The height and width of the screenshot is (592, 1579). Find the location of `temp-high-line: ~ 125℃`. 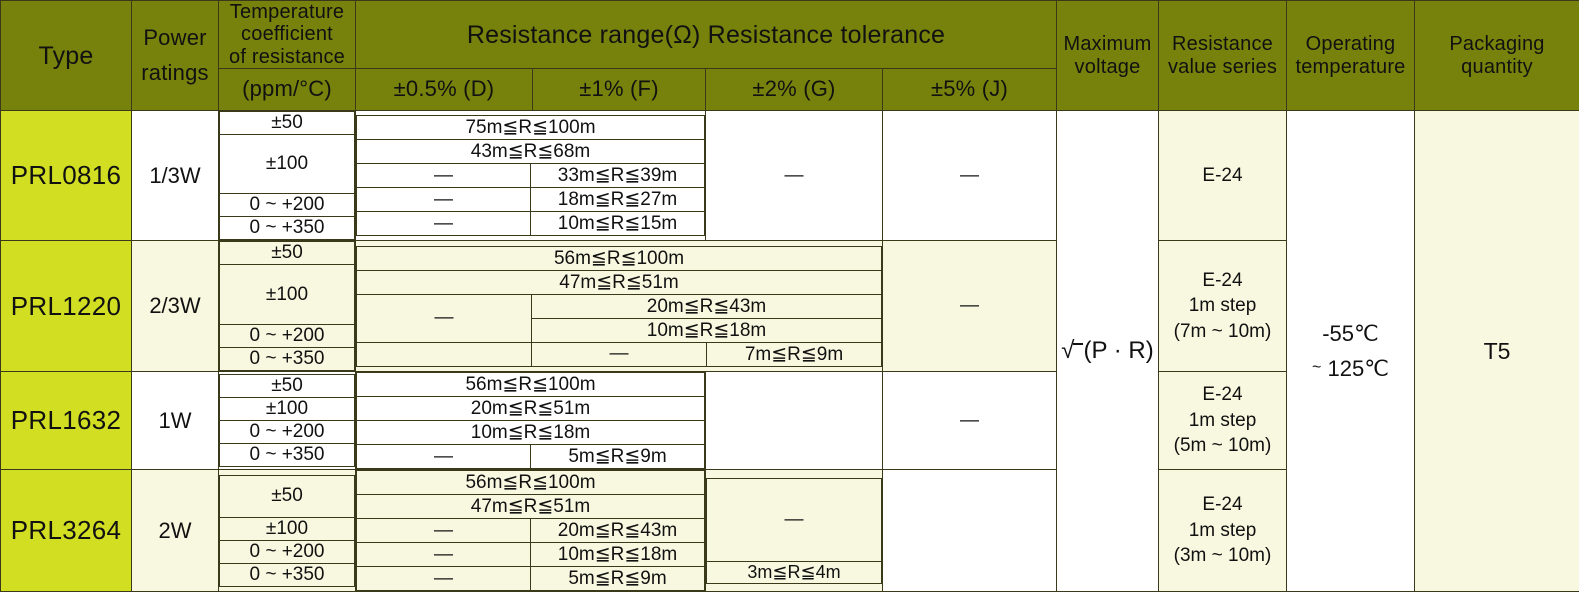

temp-high-line: ~ 125℃ is located at coordinates (1350, 368).